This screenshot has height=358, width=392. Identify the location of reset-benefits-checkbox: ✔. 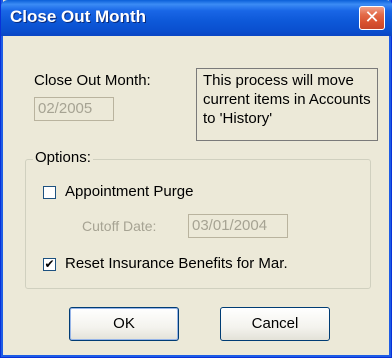
(49, 264).